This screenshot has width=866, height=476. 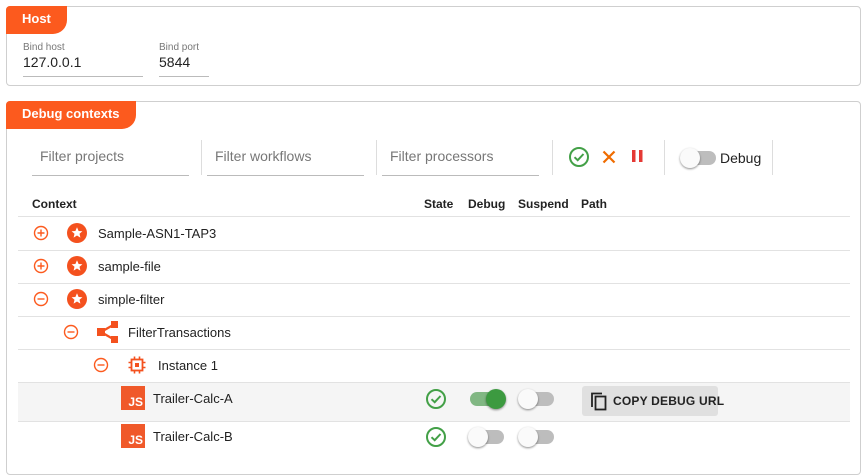 I want to click on clear-all-close-icon, so click(x=609, y=157).